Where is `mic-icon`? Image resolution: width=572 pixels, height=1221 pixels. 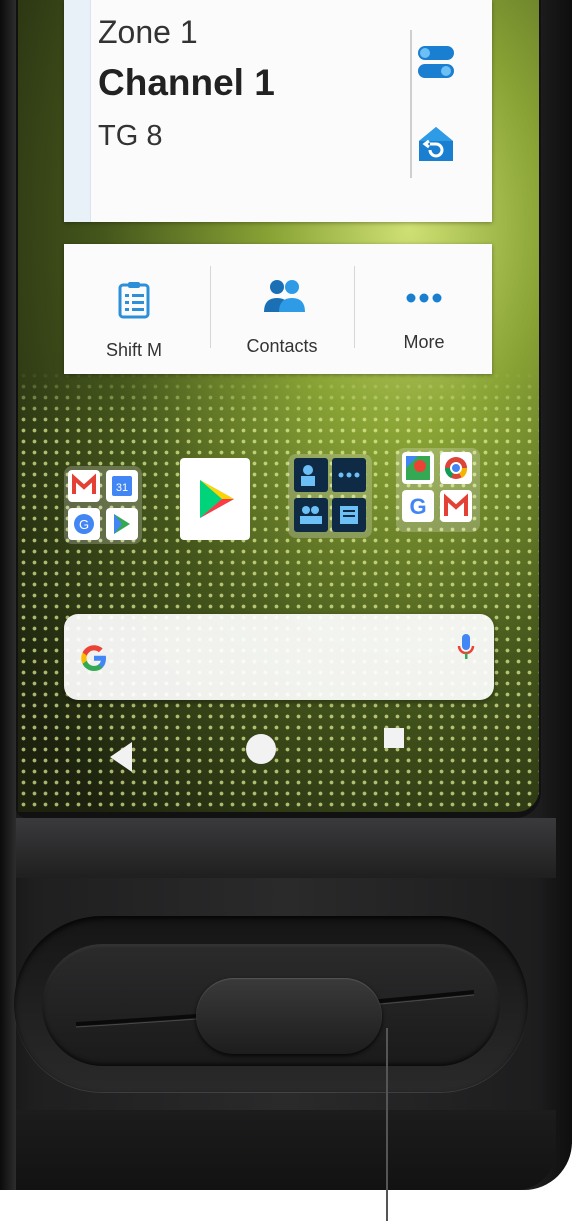 mic-icon is located at coordinates (466, 649).